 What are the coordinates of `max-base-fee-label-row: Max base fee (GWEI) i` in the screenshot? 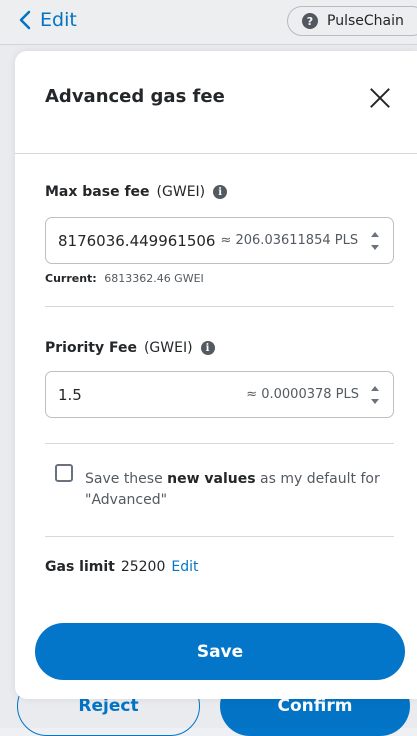 It's located at (136, 192).